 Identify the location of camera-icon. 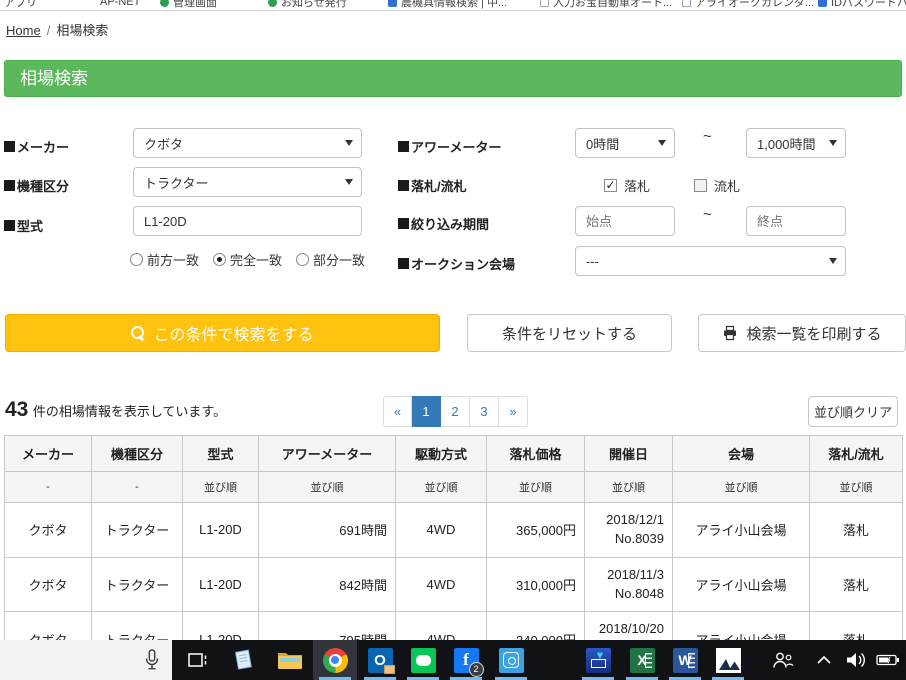
(511, 660).